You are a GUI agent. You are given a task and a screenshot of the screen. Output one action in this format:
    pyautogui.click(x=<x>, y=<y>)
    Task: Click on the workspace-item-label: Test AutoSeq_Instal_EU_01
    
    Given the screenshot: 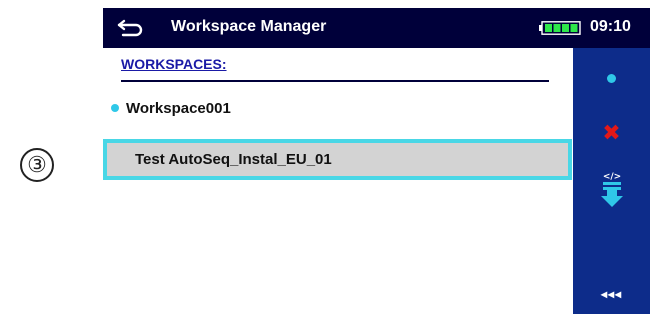 What is the action you would take?
    pyautogui.click(x=233, y=159)
    